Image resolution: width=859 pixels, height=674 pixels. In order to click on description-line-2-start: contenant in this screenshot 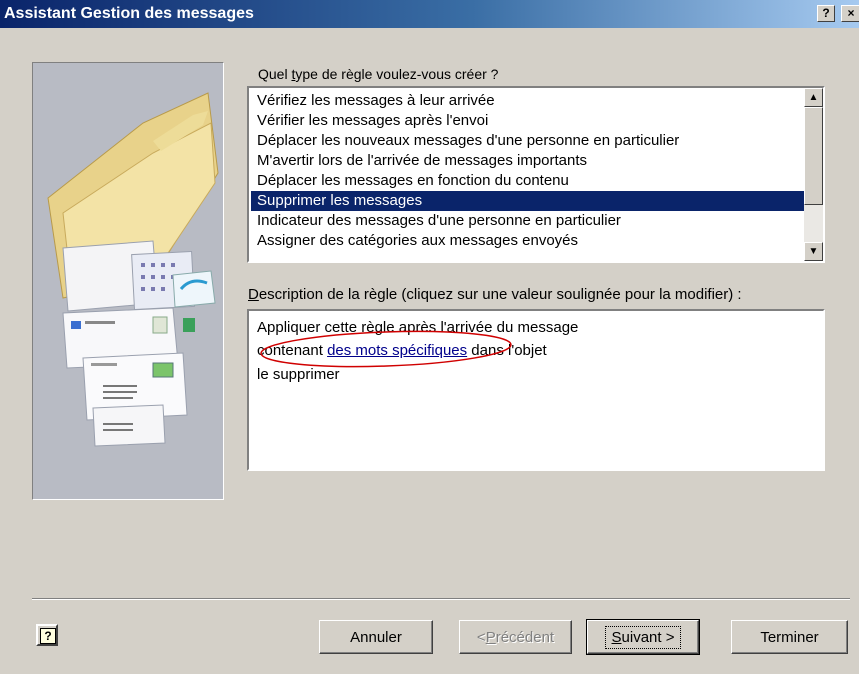, I will do `click(292, 350)`.